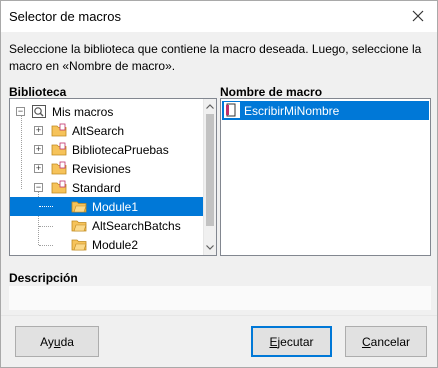 The image size is (438, 368). What do you see at coordinates (219, 16) in the screenshot?
I see `title-bar: Selector de macros` at bounding box center [219, 16].